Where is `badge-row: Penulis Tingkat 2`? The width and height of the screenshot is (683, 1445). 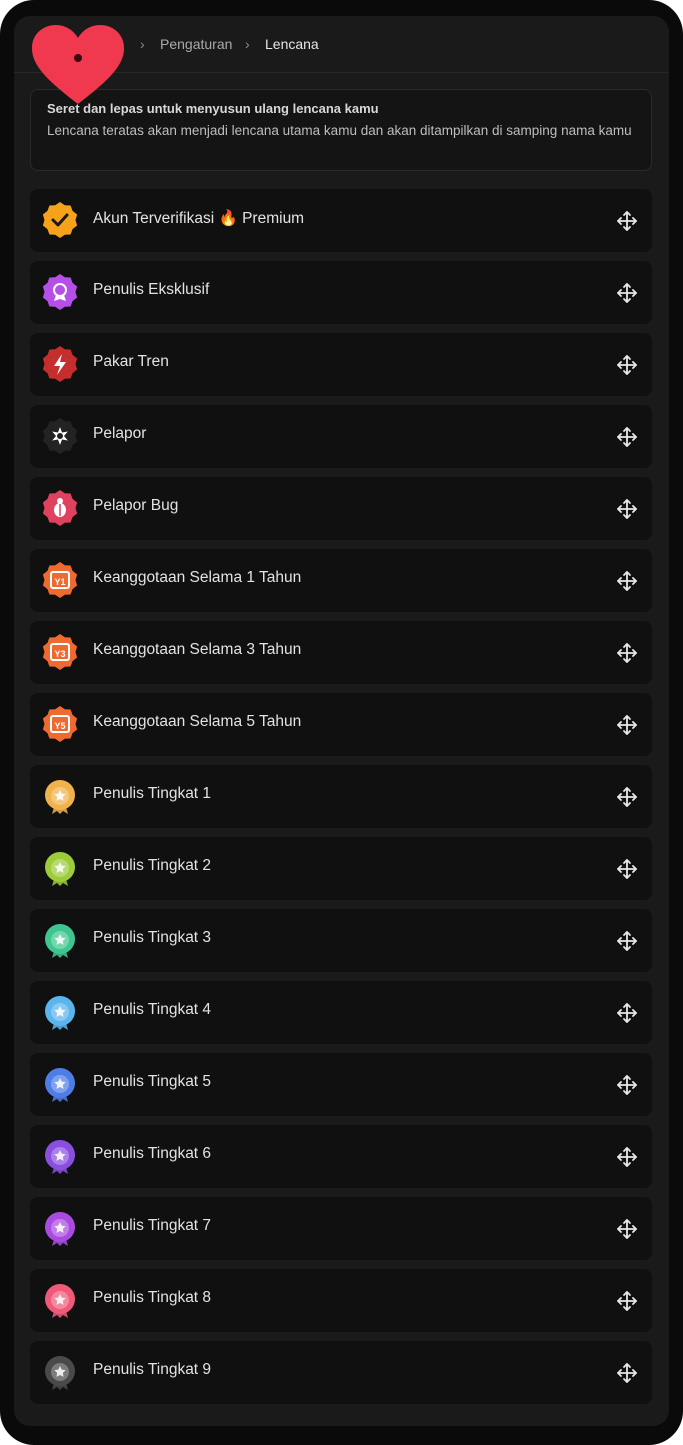
badge-row: Penulis Tingkat 2 is located at coordinates (341, 868).